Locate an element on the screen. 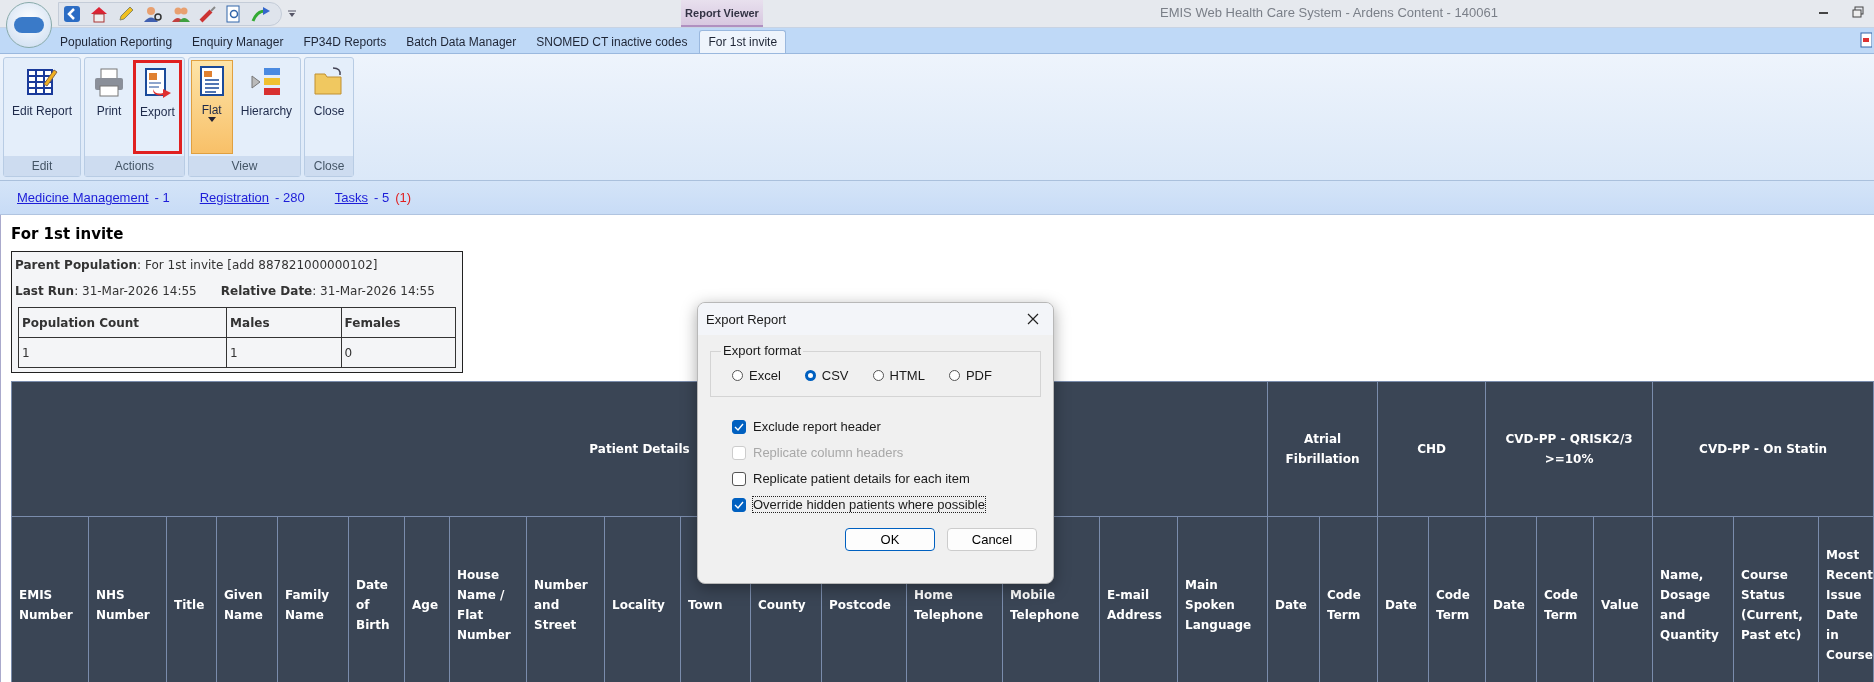  relative-date-text: Relative Date: 31-Mar-2026 14:55 is located at coordinates (327, 291).